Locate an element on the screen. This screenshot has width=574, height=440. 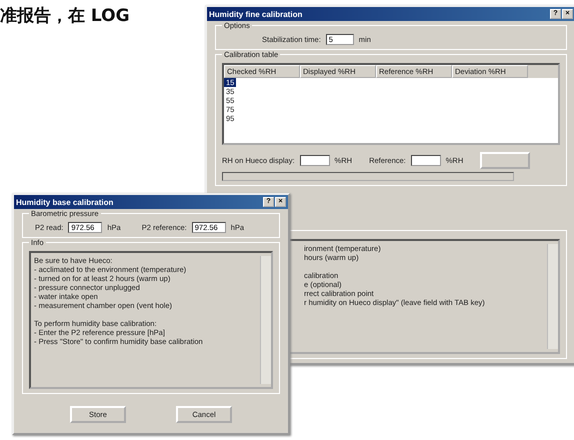
window-title: Humidity base calibration is located at coordinates (65, 202).